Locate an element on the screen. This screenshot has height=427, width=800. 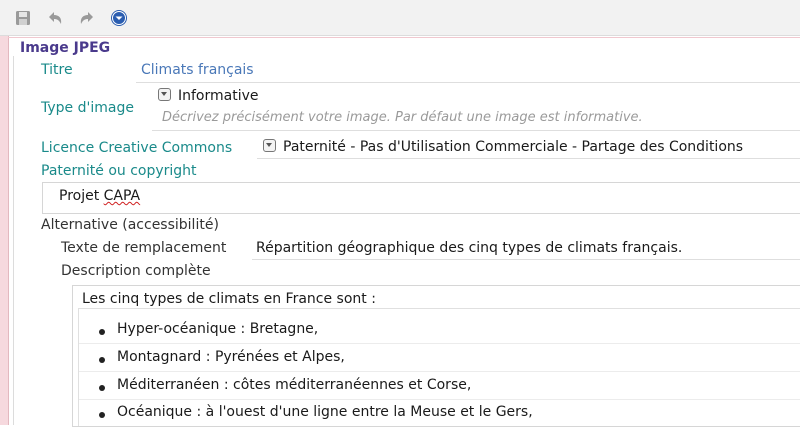
texte-remplacement-underline is located at coordinates (526, 259).